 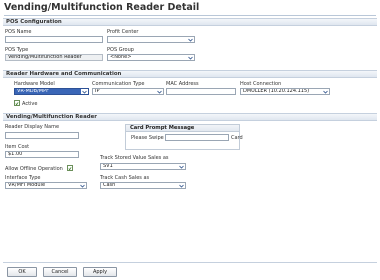 What do you see at coordinates (151, 57) in the screenshot?
I see `pos-group-select: <None>` at bounding box center [151, 57].